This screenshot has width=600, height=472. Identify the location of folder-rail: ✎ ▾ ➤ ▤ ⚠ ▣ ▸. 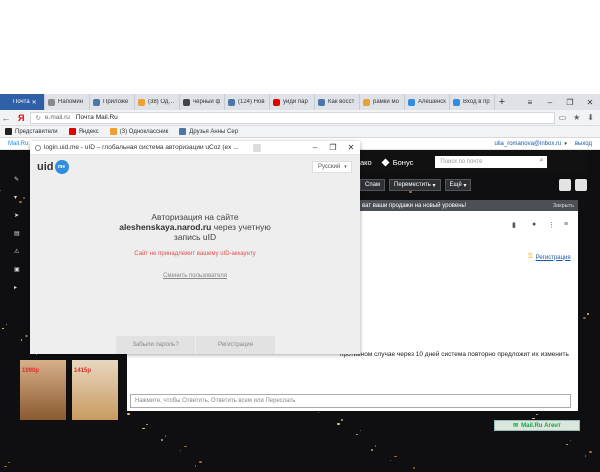
(19, 236).